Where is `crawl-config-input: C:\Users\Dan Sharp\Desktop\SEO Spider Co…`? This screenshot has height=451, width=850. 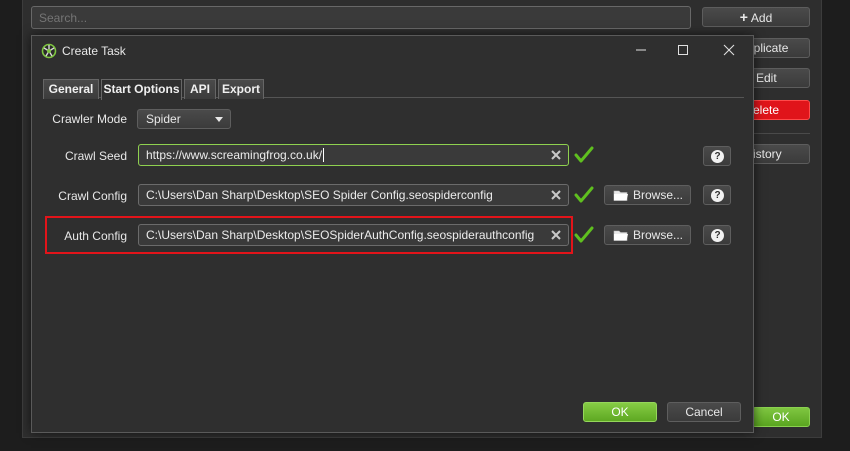 crawl-config-input: C:\Users\Dan Sharp\Desktop\SEO Spider Co… is located at coordinates (353, 195).